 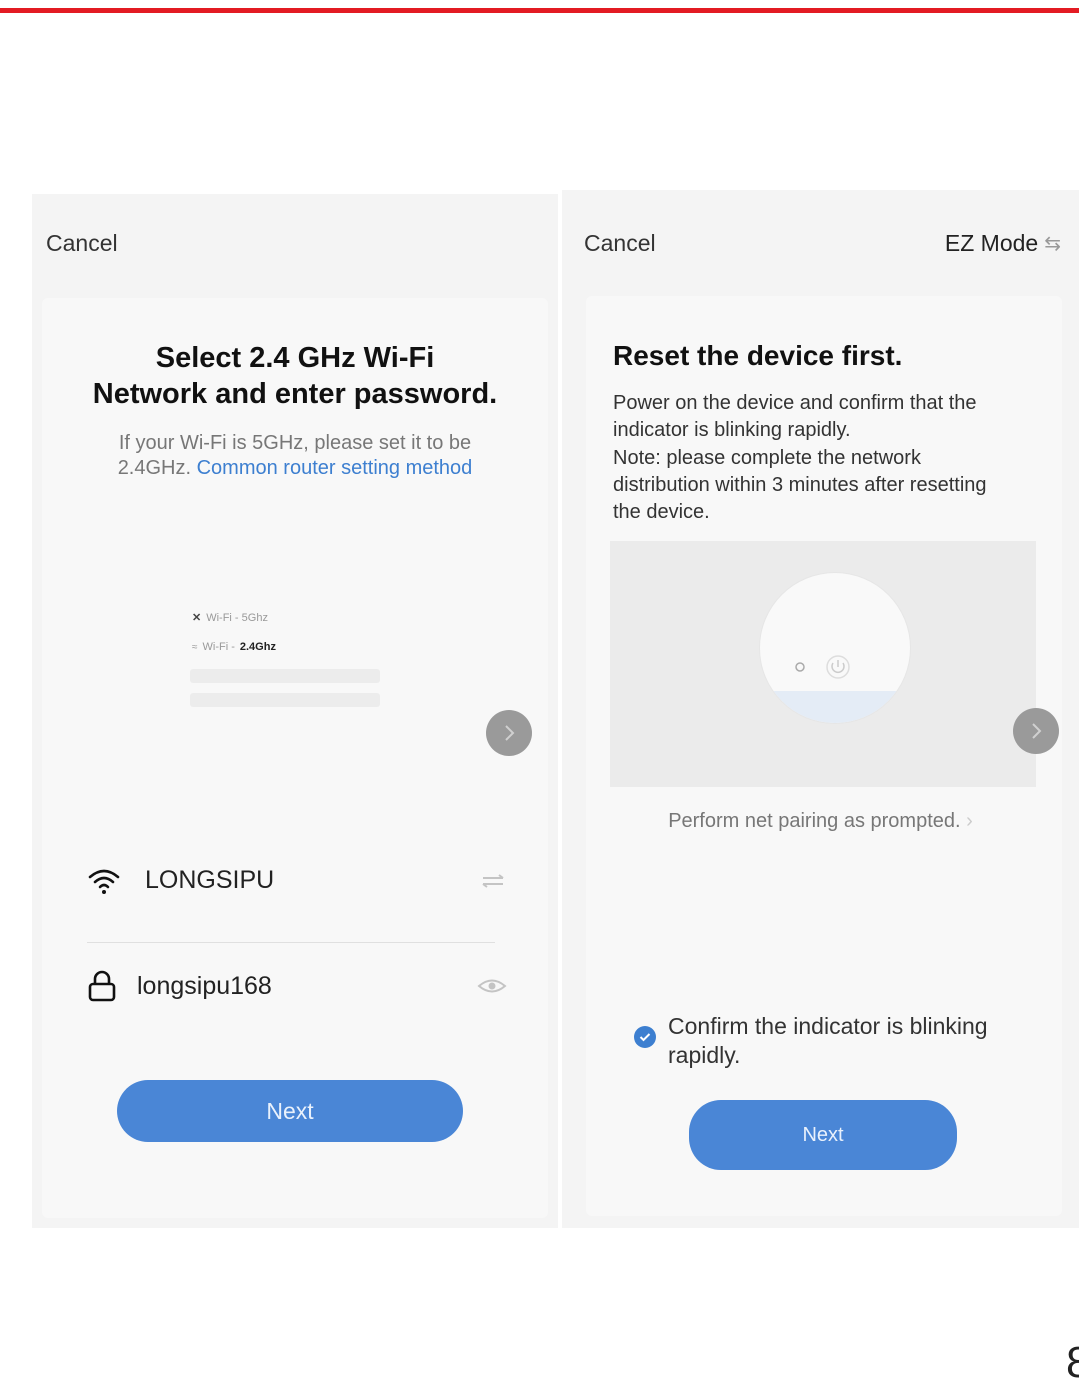 I want to click on description-line3: Note: please complete the network, so click(x=767, y=458).